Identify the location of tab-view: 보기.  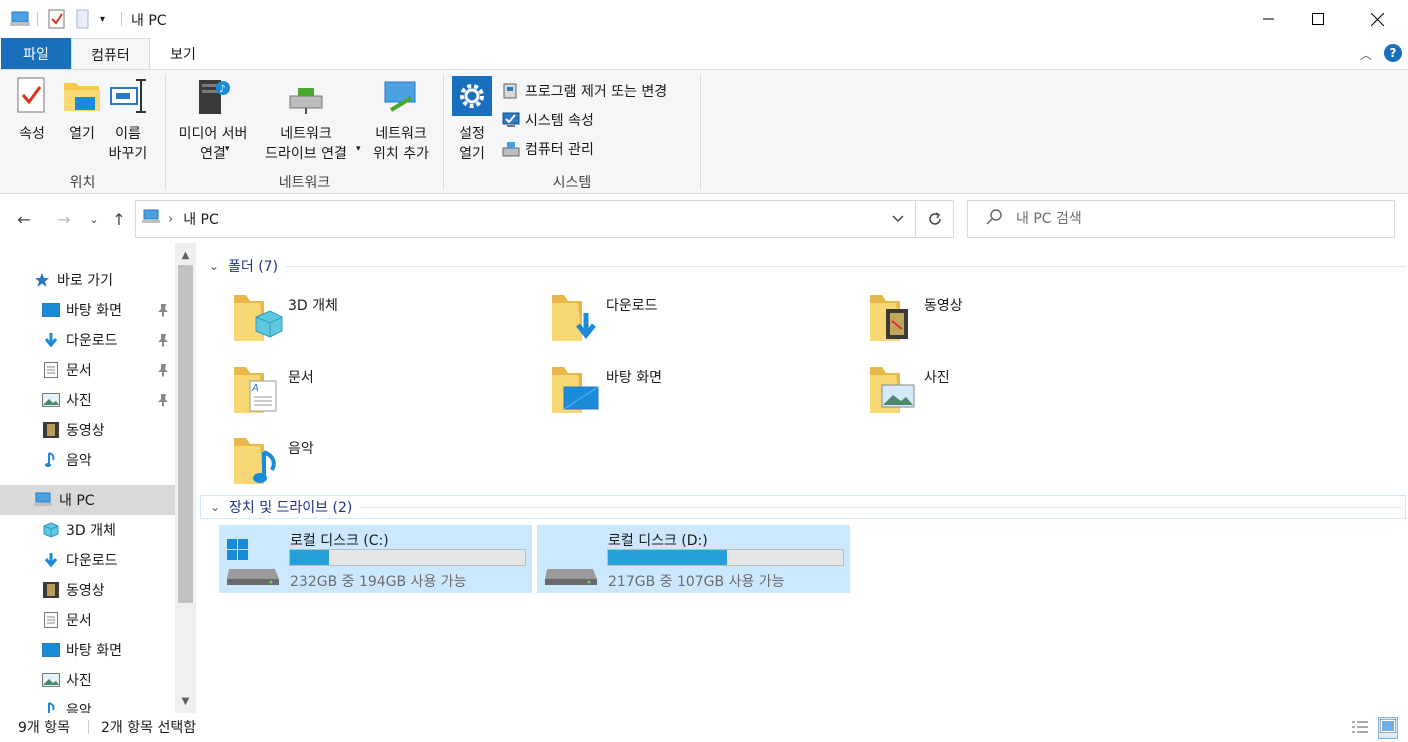
(183, 53).